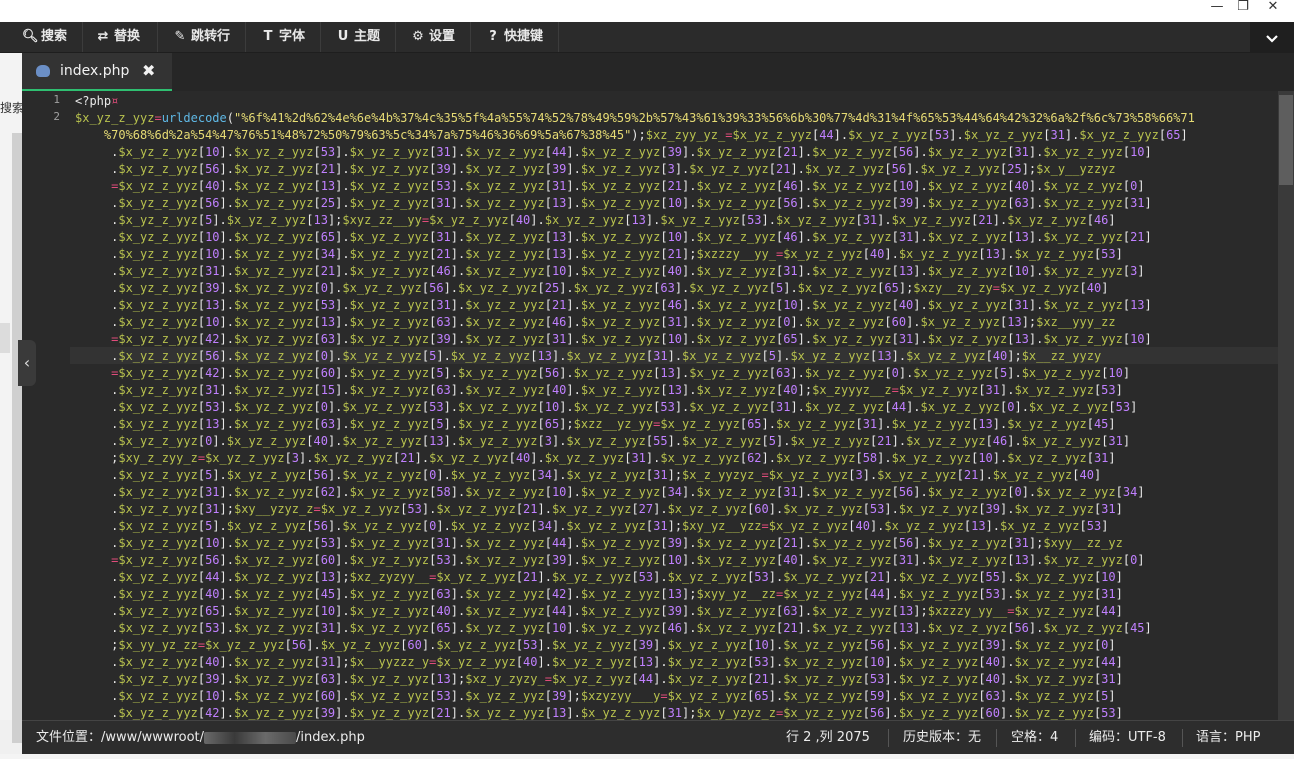  What do you see at coordinates (942, 738) in the screenshot?
I see `history-version: 历史版本：无` at bounding box center [942, 738].